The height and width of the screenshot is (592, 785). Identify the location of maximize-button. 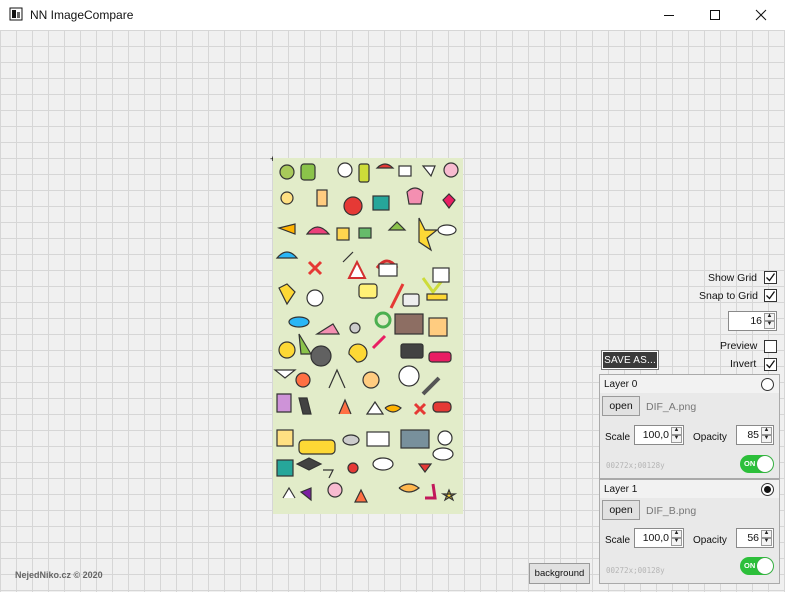
(715, 15).